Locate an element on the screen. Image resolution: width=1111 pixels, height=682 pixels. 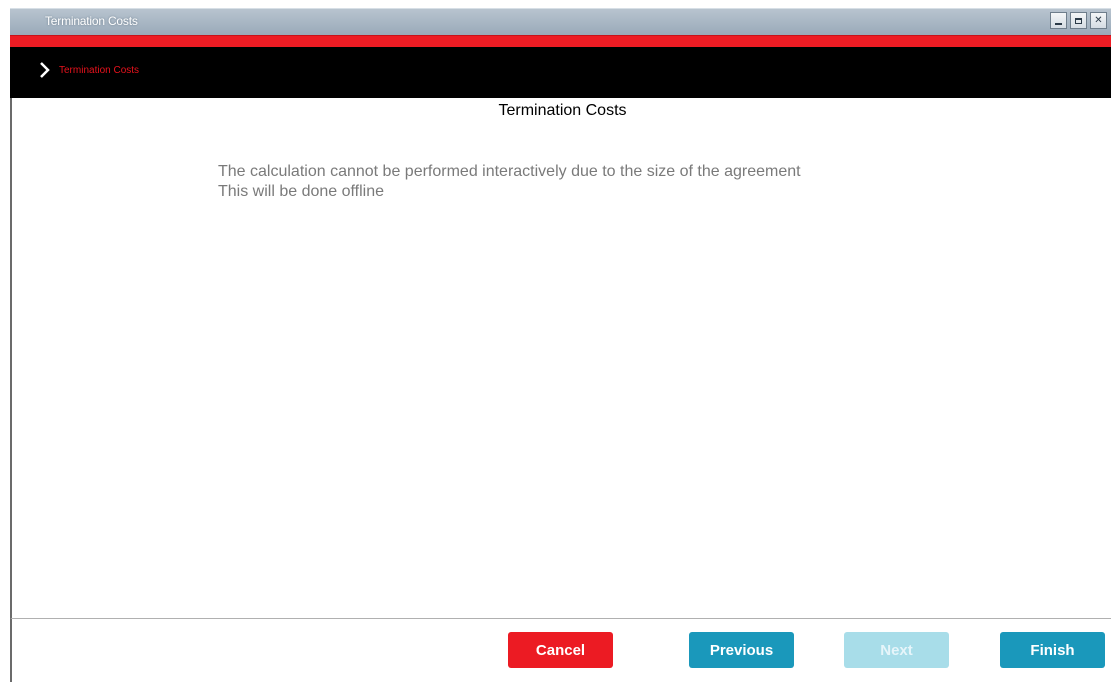
button-bar: Cancel Previous Next Finish is located at coordinates (560, 650).